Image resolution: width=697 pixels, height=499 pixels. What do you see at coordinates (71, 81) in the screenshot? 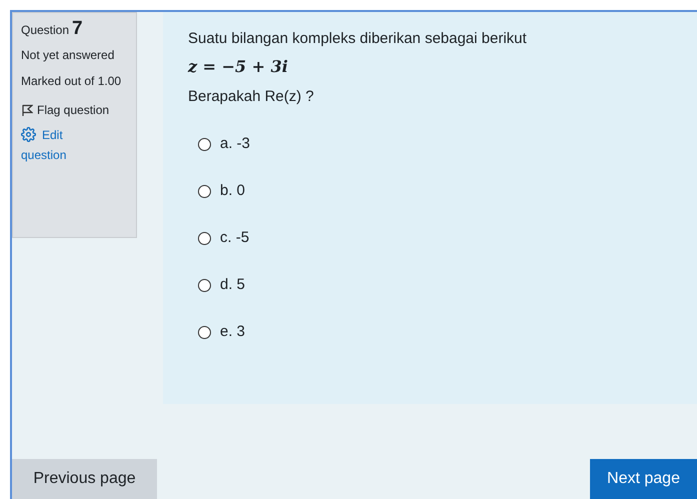
I see `marks-text: Marked out of 1.00` at bounding box center [71, 81].